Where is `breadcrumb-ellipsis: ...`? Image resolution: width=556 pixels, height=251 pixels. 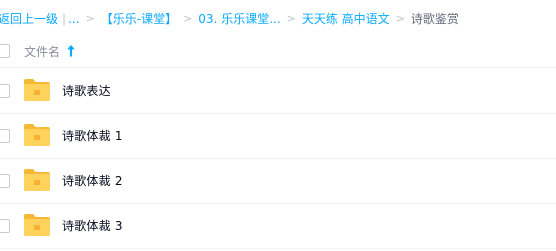 breadcrumb-ellipsis: ... is located at coordinates (73, 19).